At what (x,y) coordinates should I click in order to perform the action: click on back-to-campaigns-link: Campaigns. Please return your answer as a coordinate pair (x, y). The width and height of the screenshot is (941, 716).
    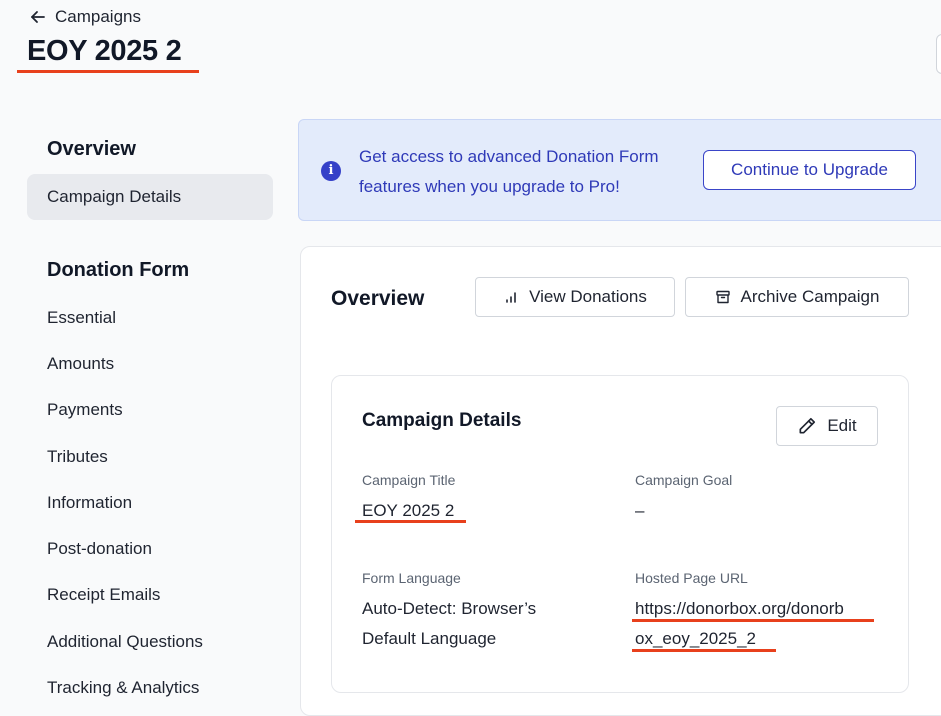
    Looking at the image, I should click on (85, 17).